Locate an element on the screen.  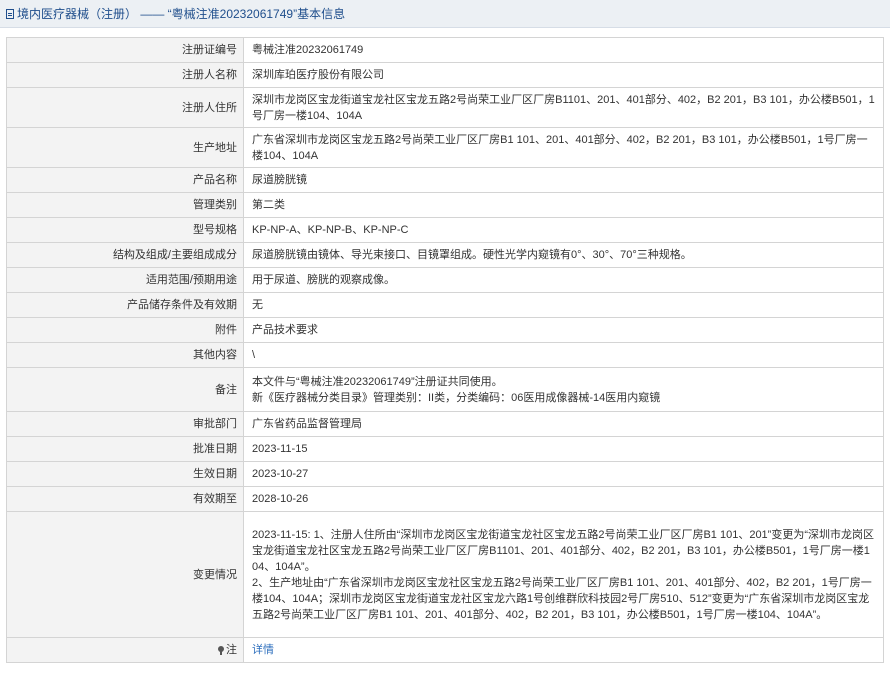
row-label: 有效期至 is located at coordinates (125, 499).